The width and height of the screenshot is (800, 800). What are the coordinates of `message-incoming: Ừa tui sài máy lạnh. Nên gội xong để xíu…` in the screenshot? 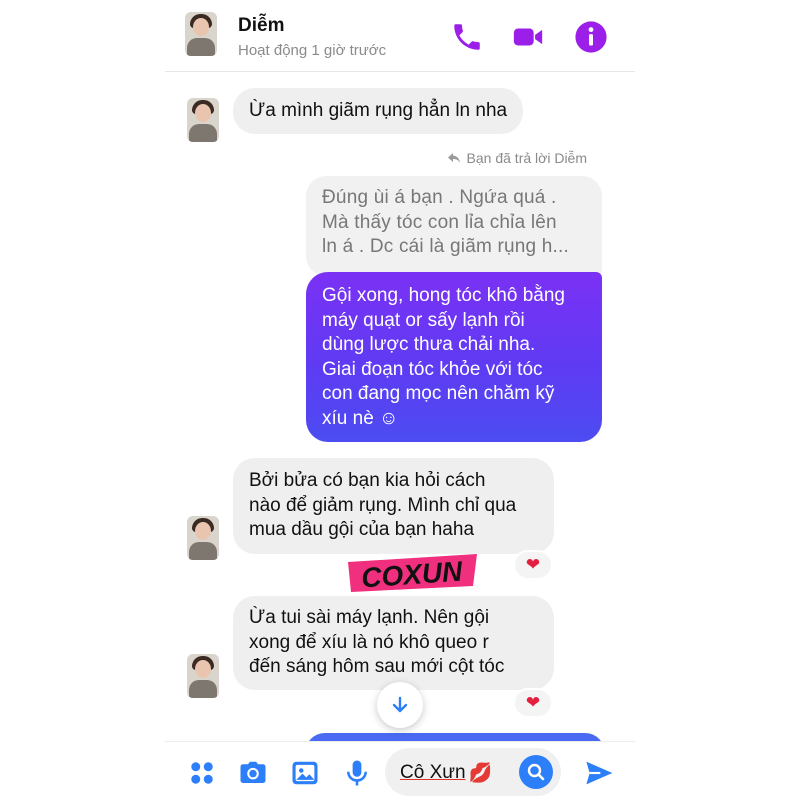 It's located at (393, 643).